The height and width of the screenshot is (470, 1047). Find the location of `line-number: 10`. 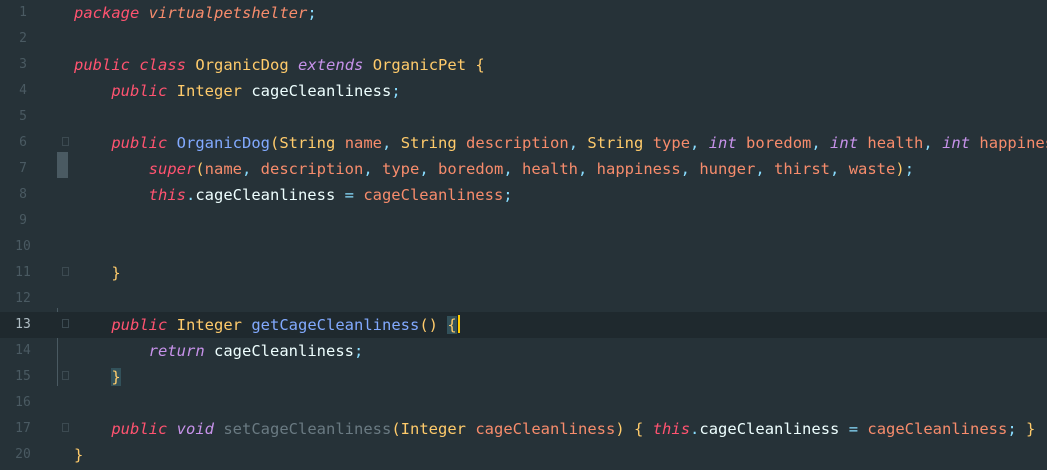

line-number: 10 is located at coordinates (23, 246).